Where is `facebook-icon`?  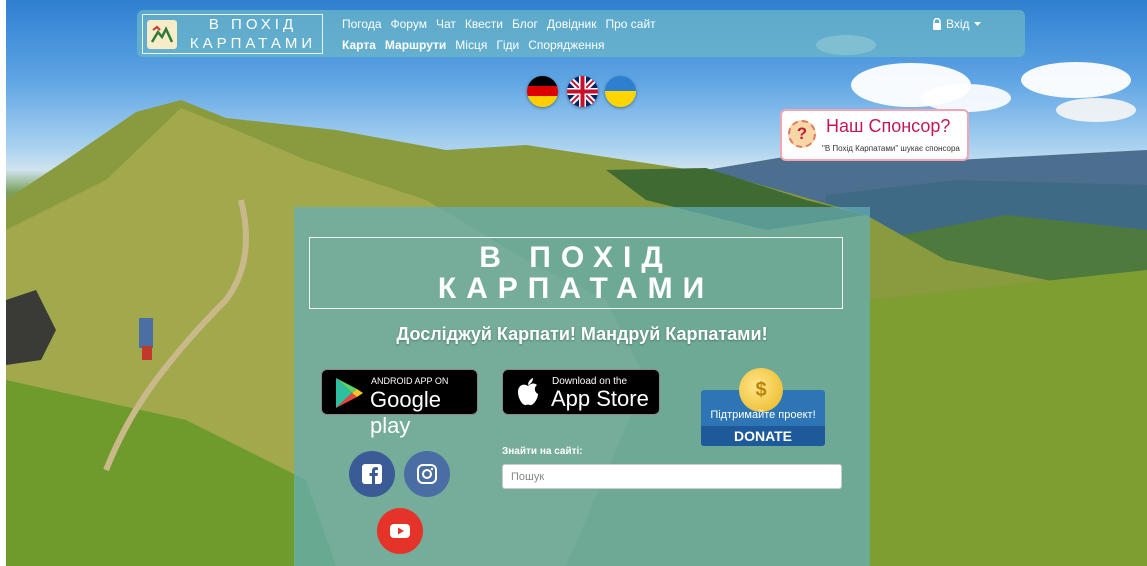 facebook-icon is located at coordinates (372, 474).